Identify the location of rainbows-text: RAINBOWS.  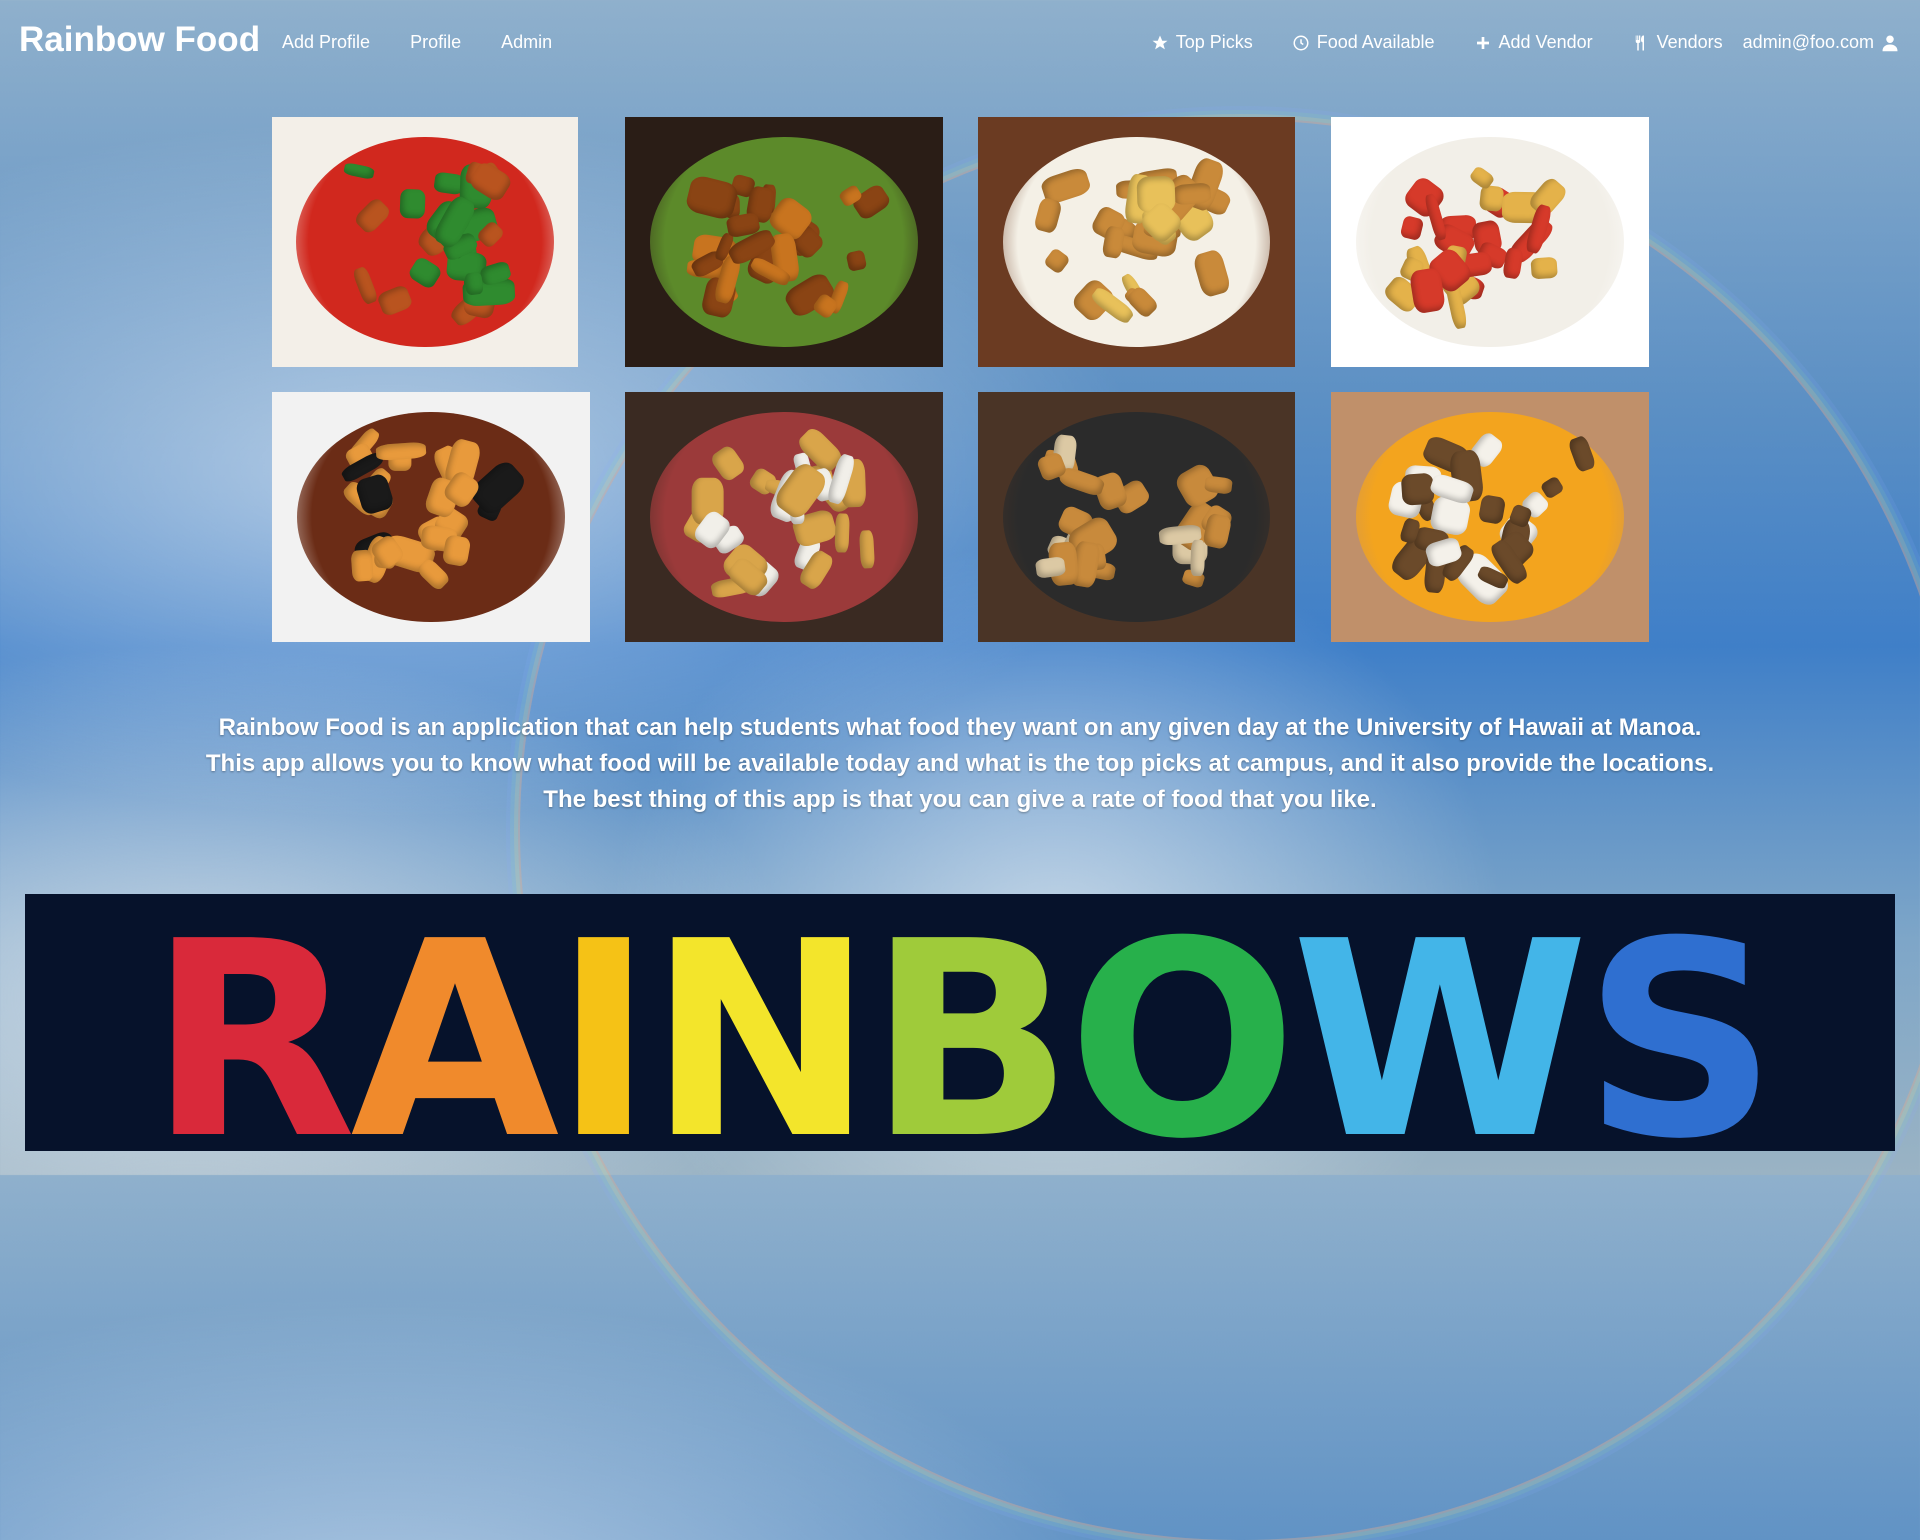
(960, 1022).